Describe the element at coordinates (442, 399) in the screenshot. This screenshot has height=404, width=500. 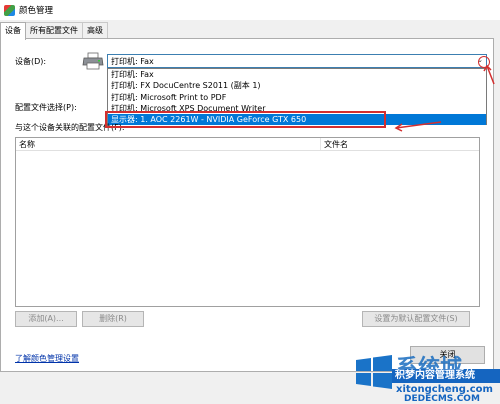
I see `watermark-site: DEDECMS.COM` at that location.